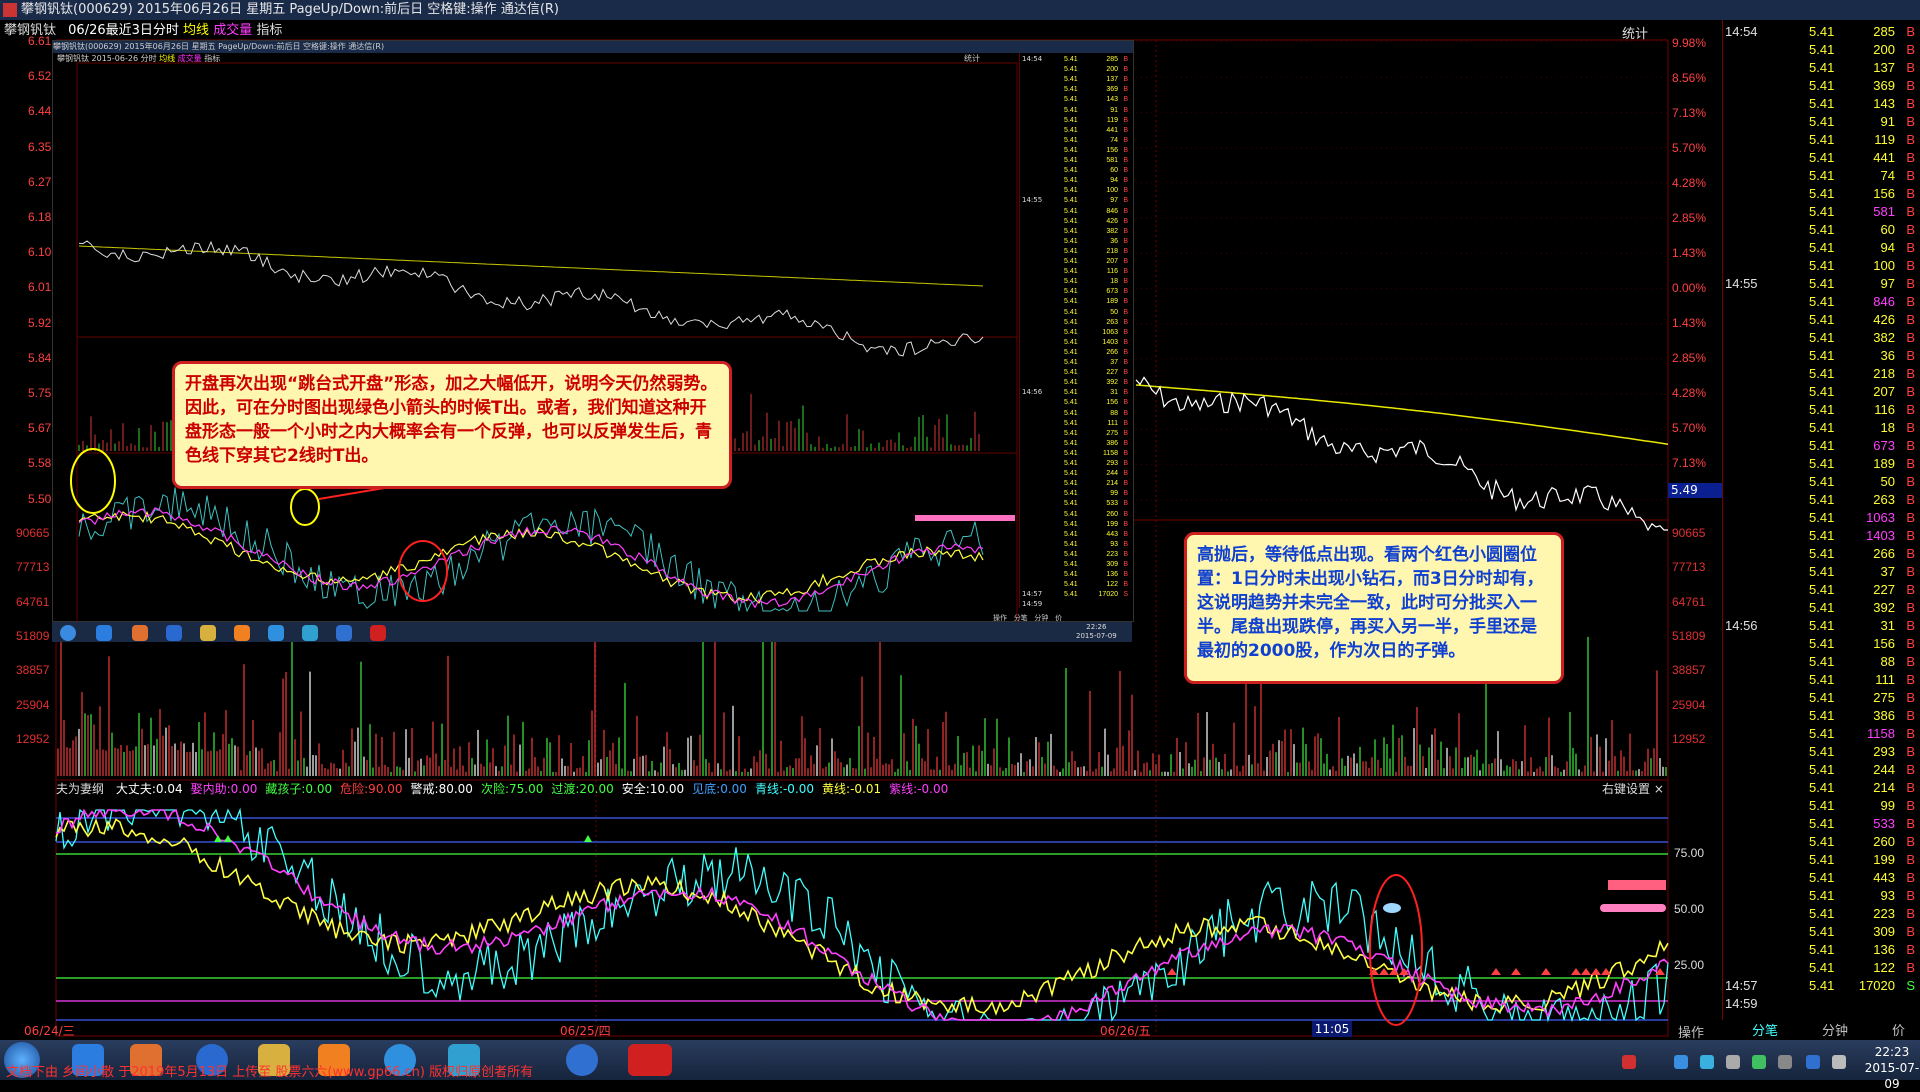  Describe the element at coordinates (1586, 971) in the screenshot. I see `buy-arrow-icon` at that location.